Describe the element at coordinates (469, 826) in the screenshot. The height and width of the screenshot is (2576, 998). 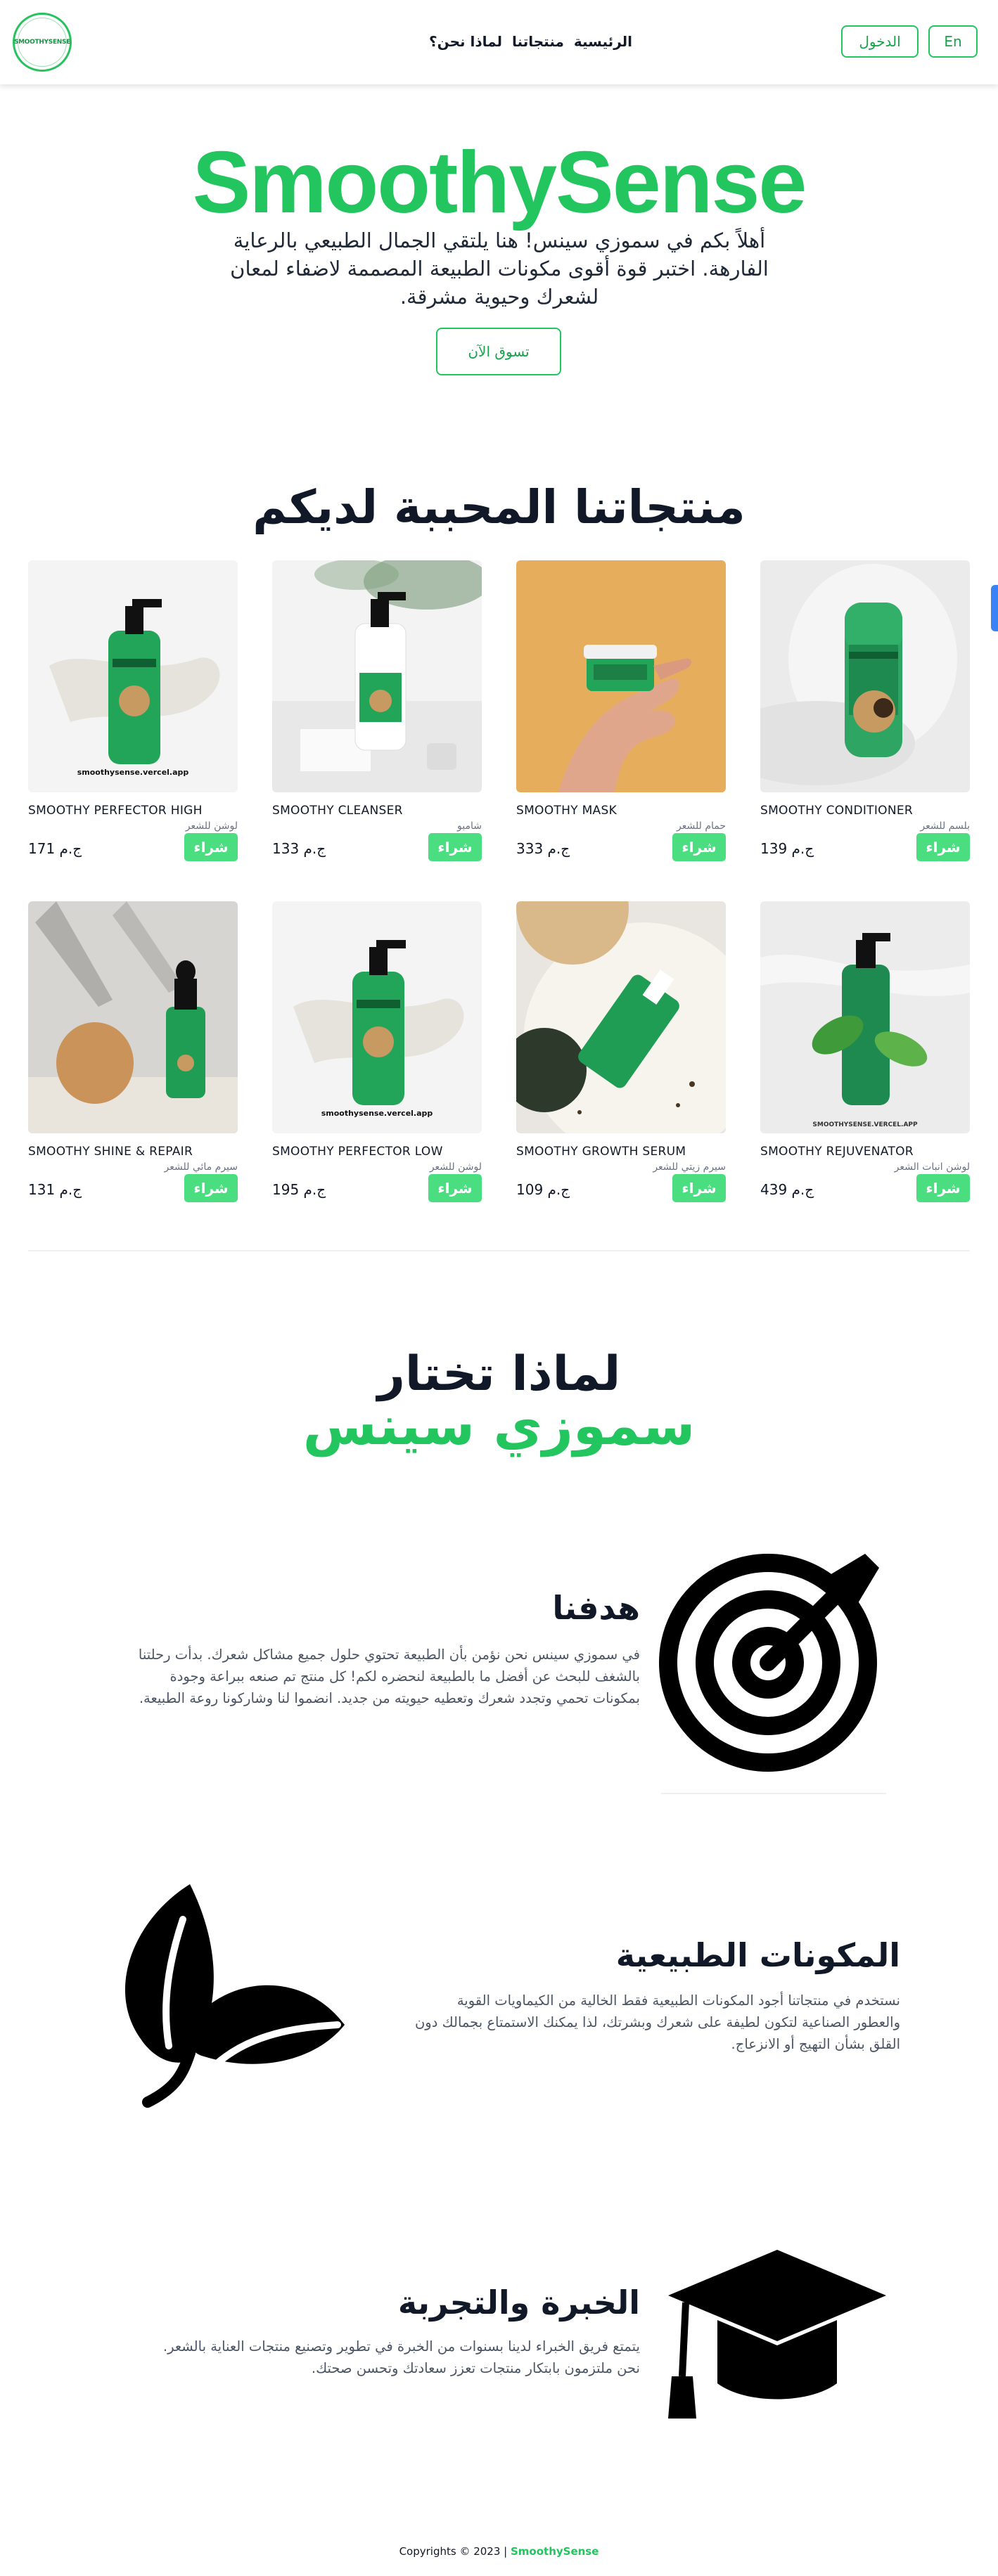
I see `product-category: شامبو` at that location.